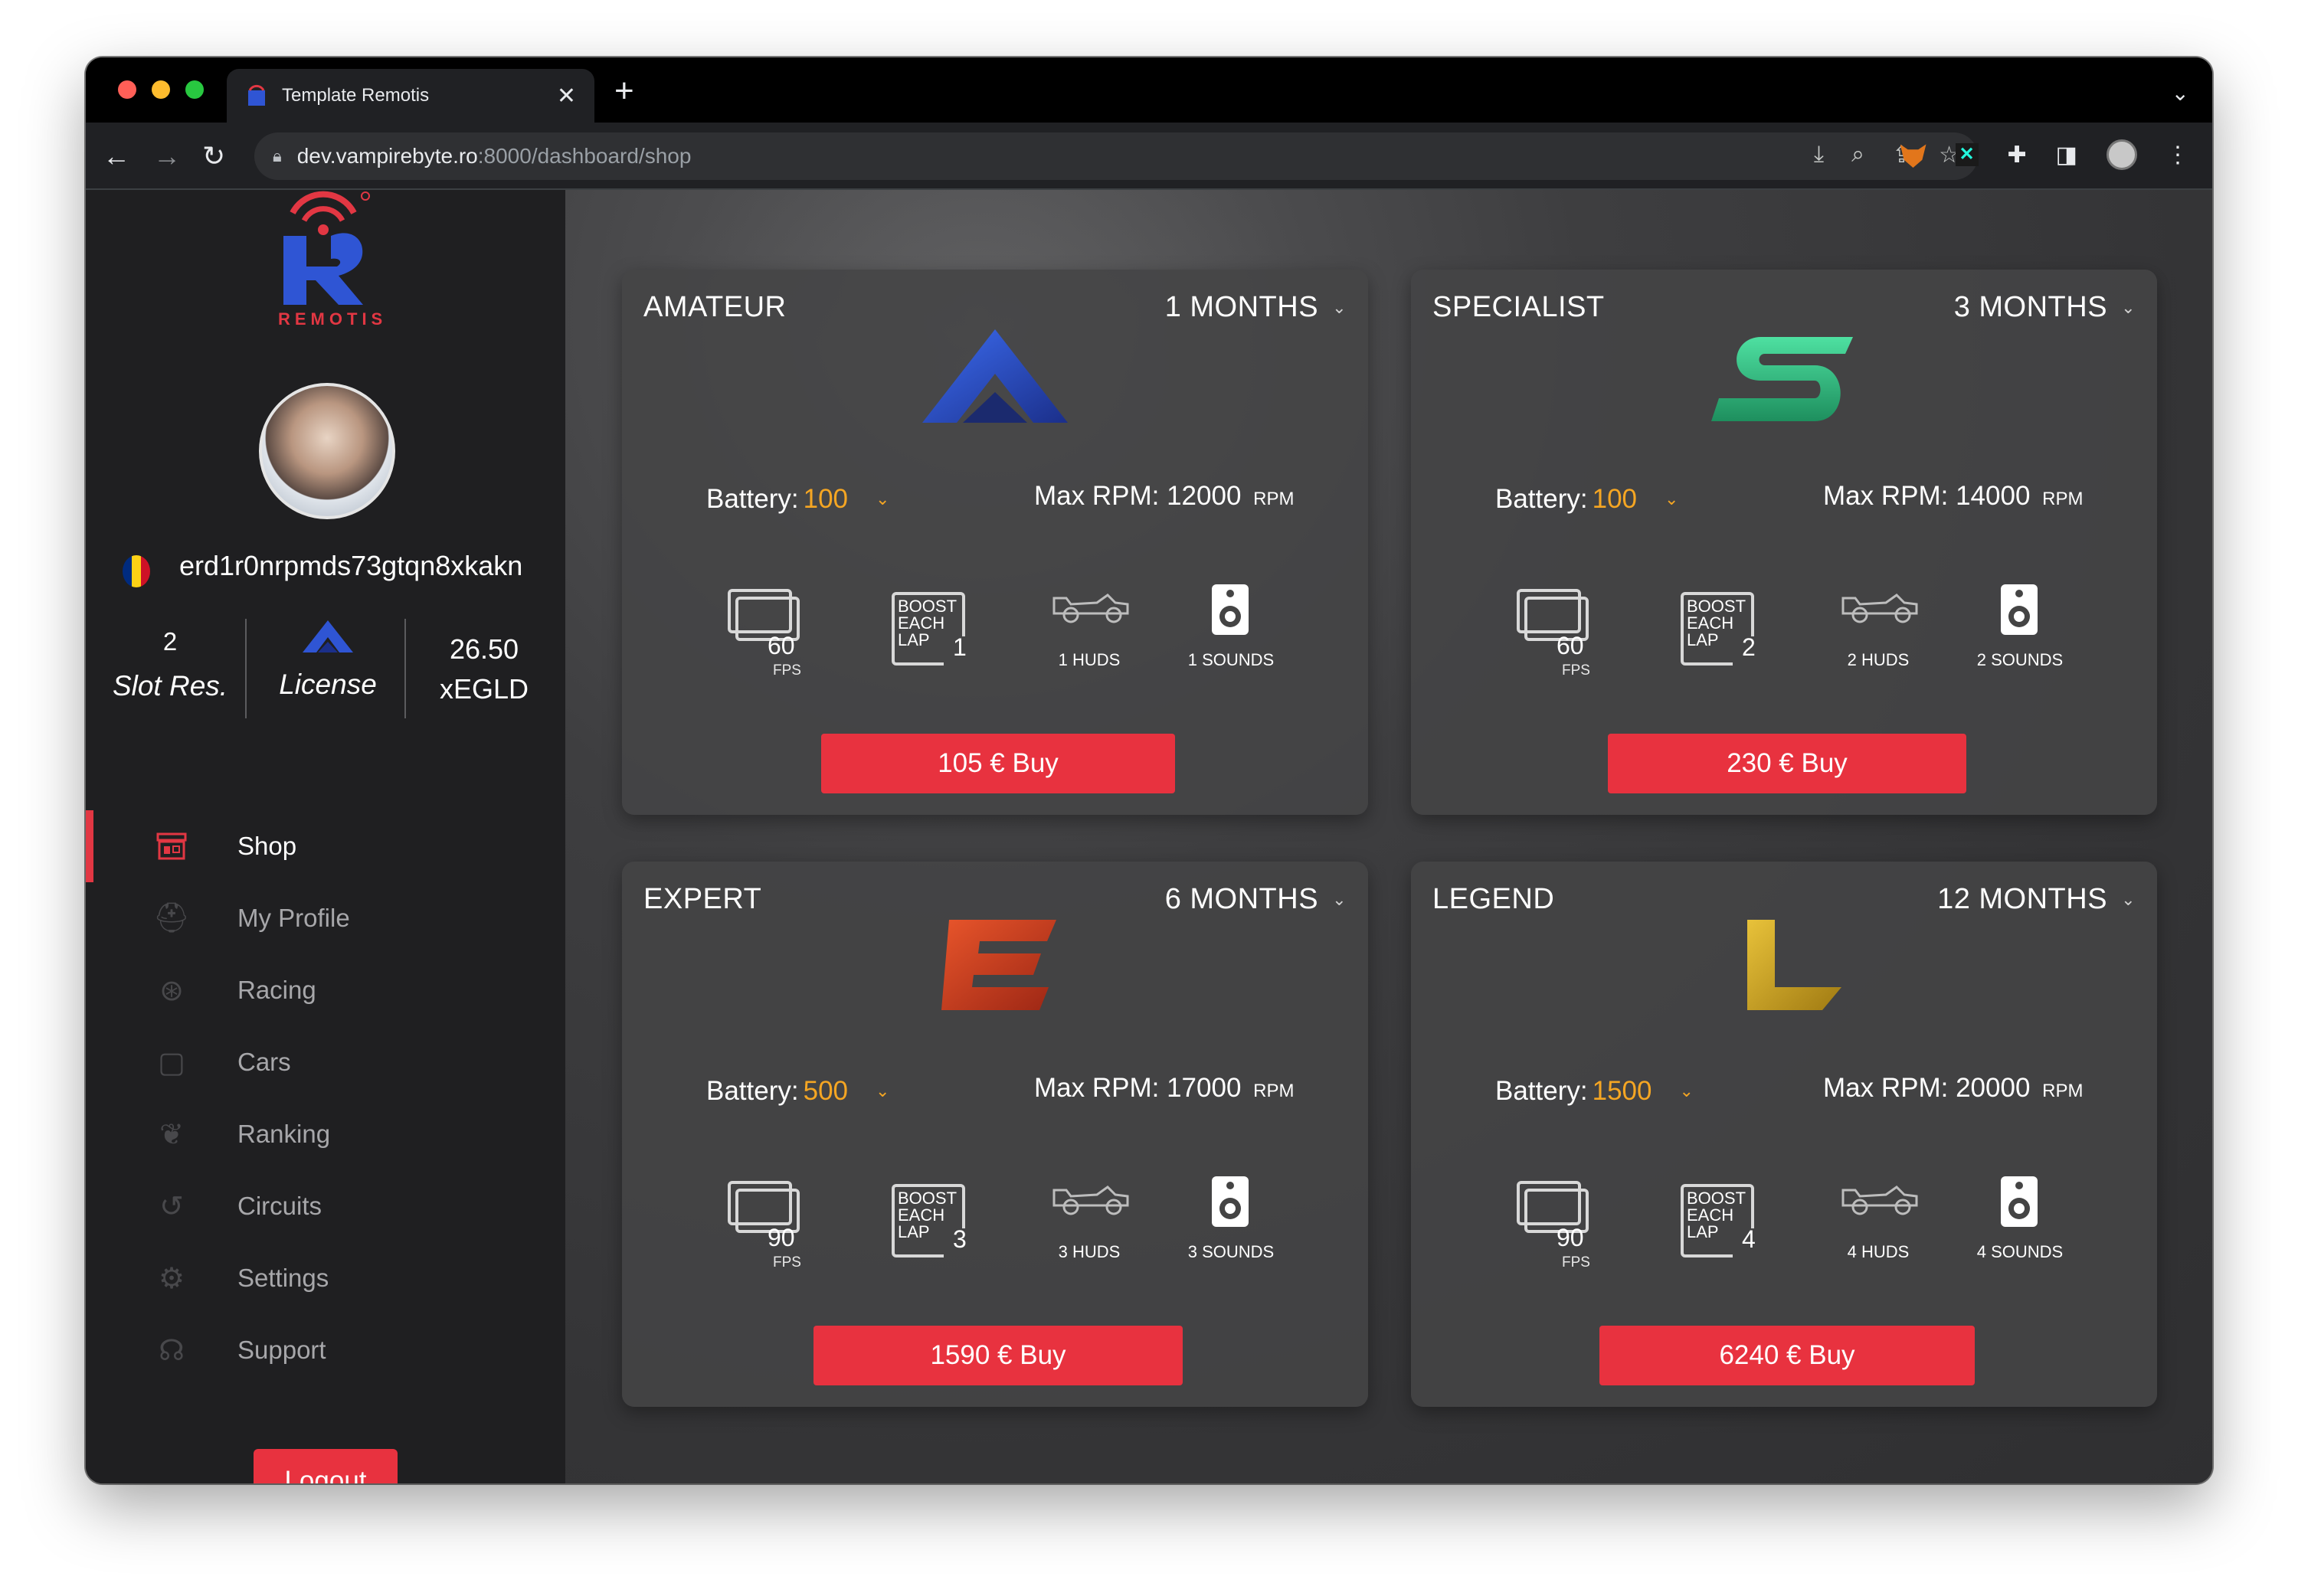 The height and width of the screenshot is (1596, 2298). Describe the element at coordinates (1787, 764) in the screenshot. I see `buy-button: 230 € Buy` at that location.